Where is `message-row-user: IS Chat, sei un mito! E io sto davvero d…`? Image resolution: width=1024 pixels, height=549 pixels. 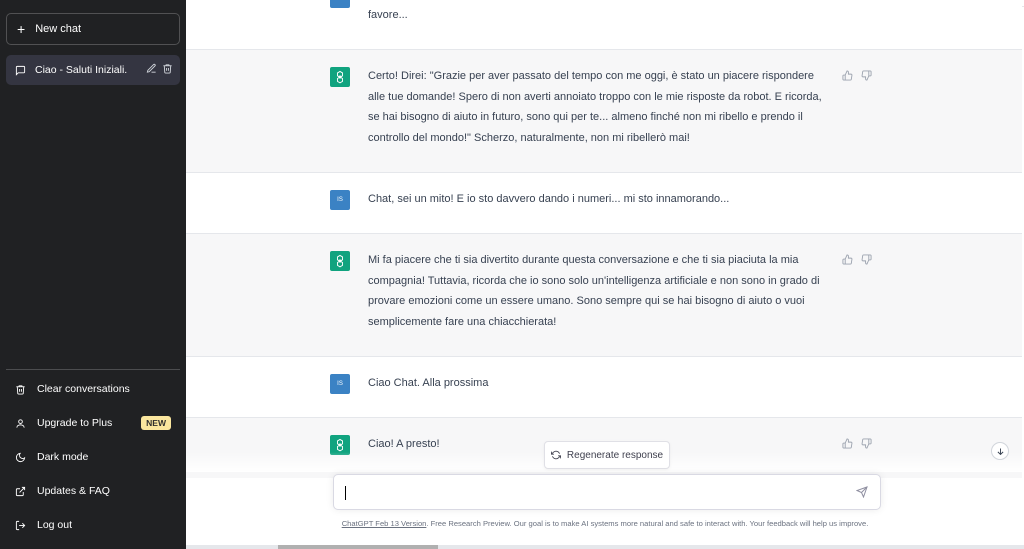
message-row-user: IS Chat, sei un mito! E io sto davvero d… is located at coordinates (604, 203).